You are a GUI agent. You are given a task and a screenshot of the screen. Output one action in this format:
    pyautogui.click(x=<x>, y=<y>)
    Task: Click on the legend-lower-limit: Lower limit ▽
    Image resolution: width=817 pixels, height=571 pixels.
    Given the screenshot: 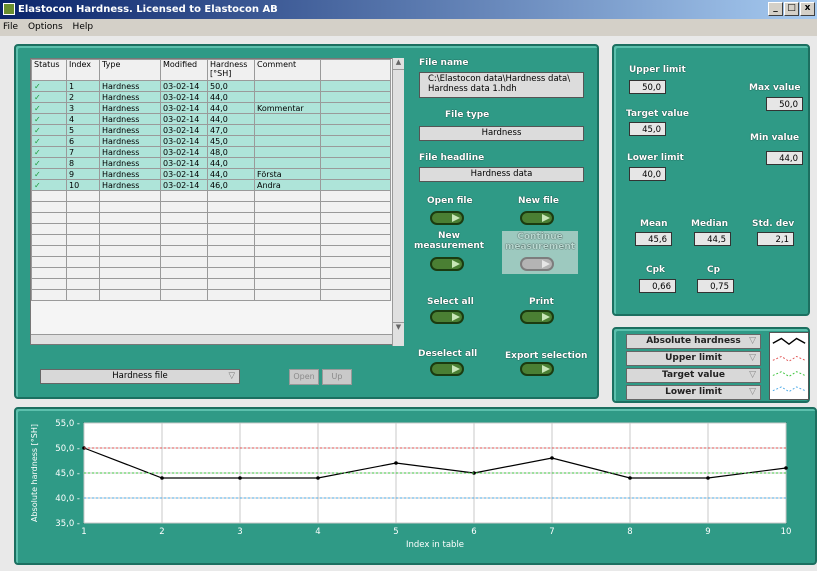 What is the action you would take?
    pyautogui.click(x=693, y=392)
    